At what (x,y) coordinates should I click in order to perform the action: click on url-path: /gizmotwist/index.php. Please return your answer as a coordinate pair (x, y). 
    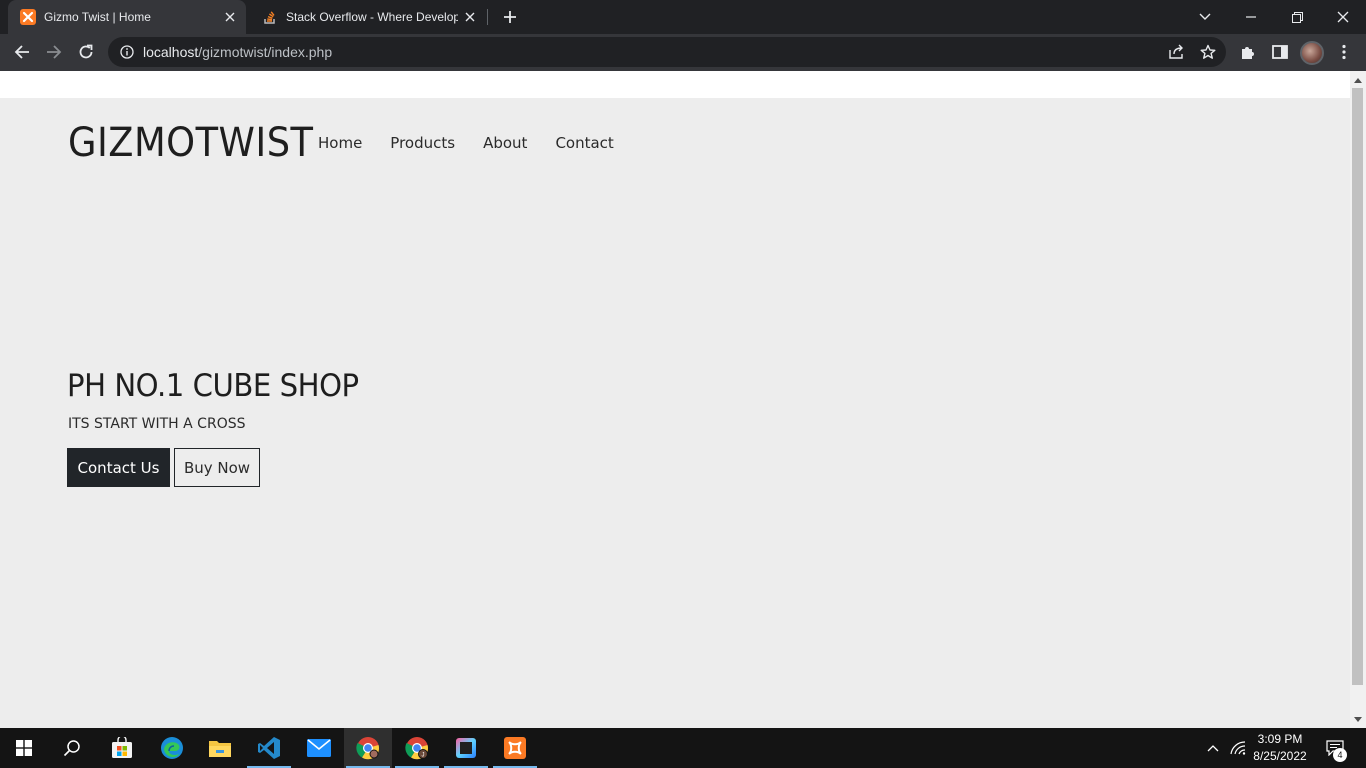
    Looking at the image, I should click on (265, 52).